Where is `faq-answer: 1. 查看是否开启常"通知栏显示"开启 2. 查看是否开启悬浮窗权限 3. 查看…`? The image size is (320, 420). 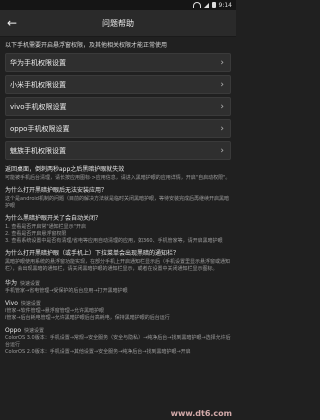 faq-answer: 1. 查看是否开启常"通知栏显示"开启 2. 查看是否开启悬浮窗权限 3. 查看… is located at coordinates (114, 234).